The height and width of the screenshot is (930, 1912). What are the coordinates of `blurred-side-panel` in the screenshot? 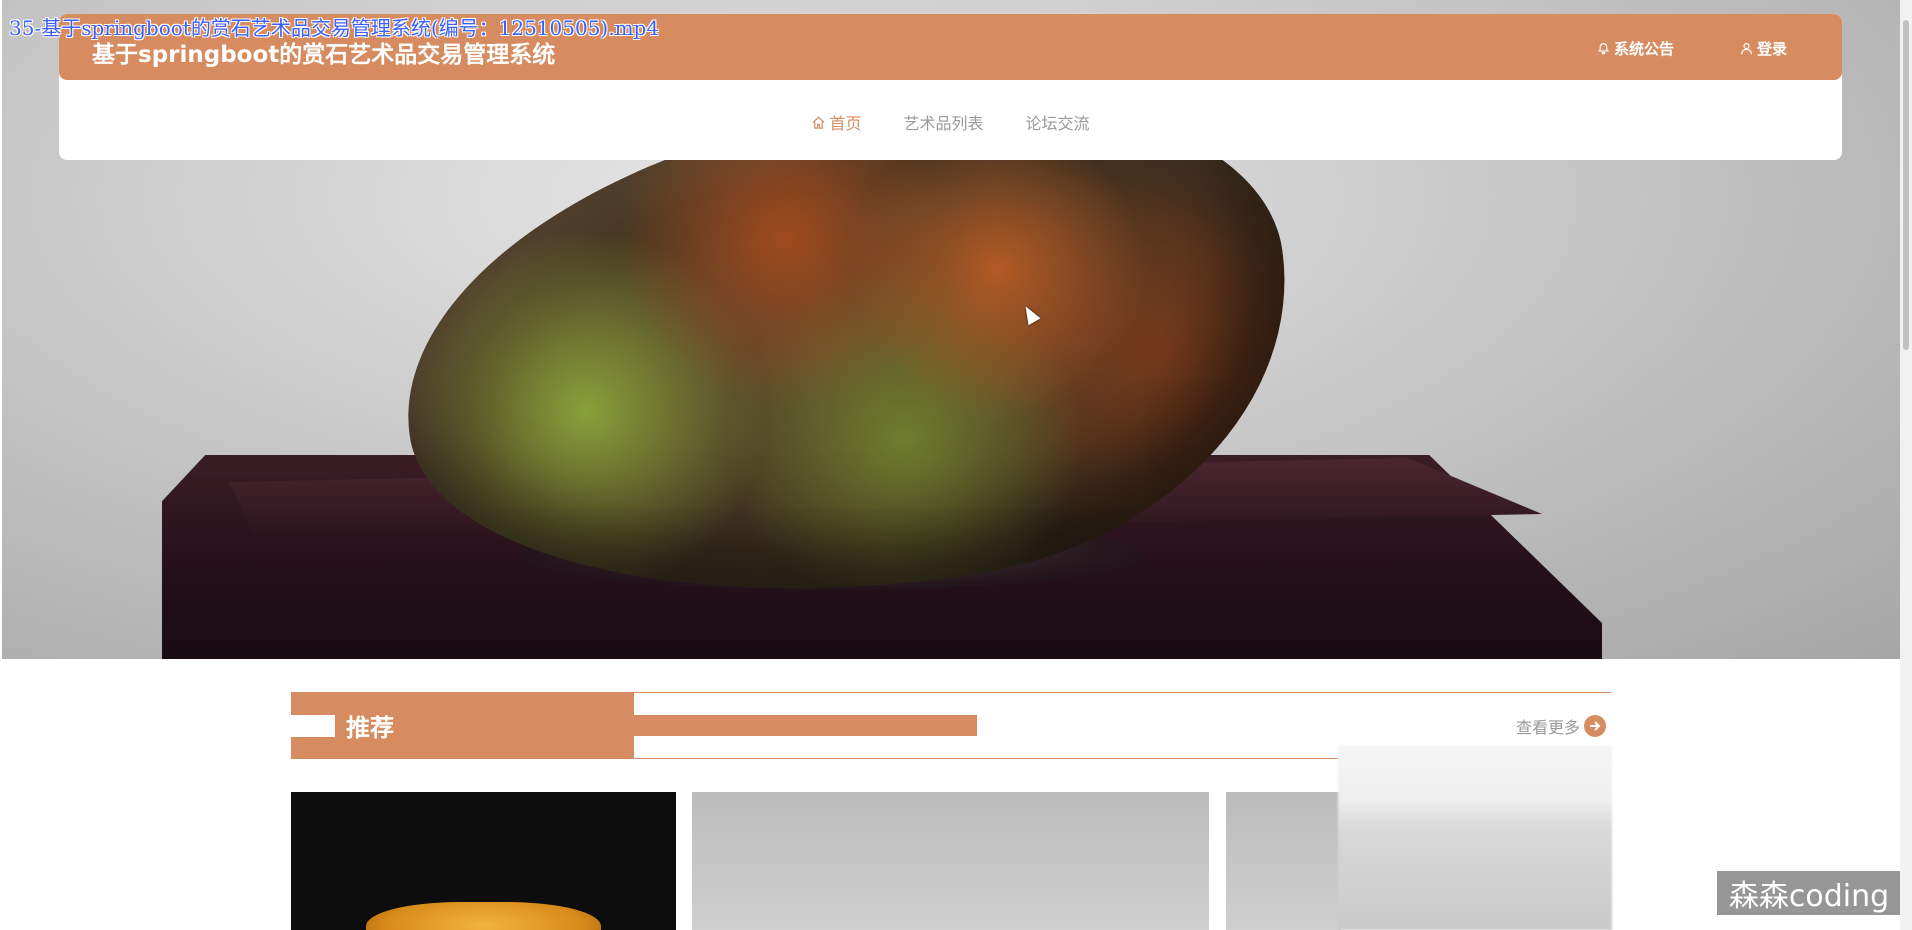 It's located at (1475, 837).